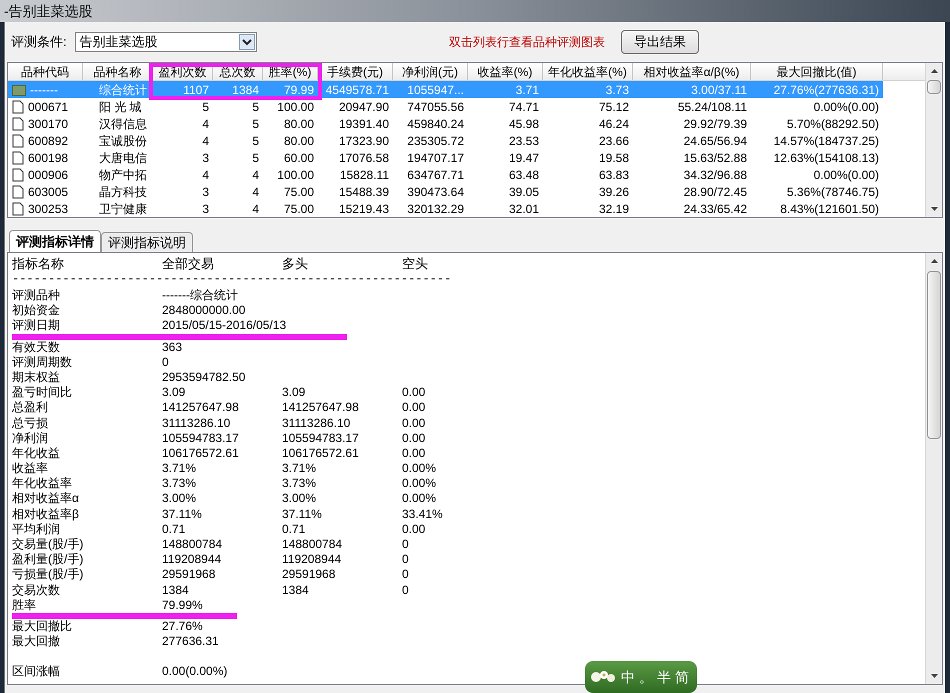 The height and width of the screenshot is (693, 950). What do you see at coordinates (445, 191) in the screenshot?
I see `table-row: 603005 晶方科技 3 4 75.00 15488.39 390473.64 39.05 39.26 28.90/72.45 5.36%(78746.75)` at bounding box center [445, 191].